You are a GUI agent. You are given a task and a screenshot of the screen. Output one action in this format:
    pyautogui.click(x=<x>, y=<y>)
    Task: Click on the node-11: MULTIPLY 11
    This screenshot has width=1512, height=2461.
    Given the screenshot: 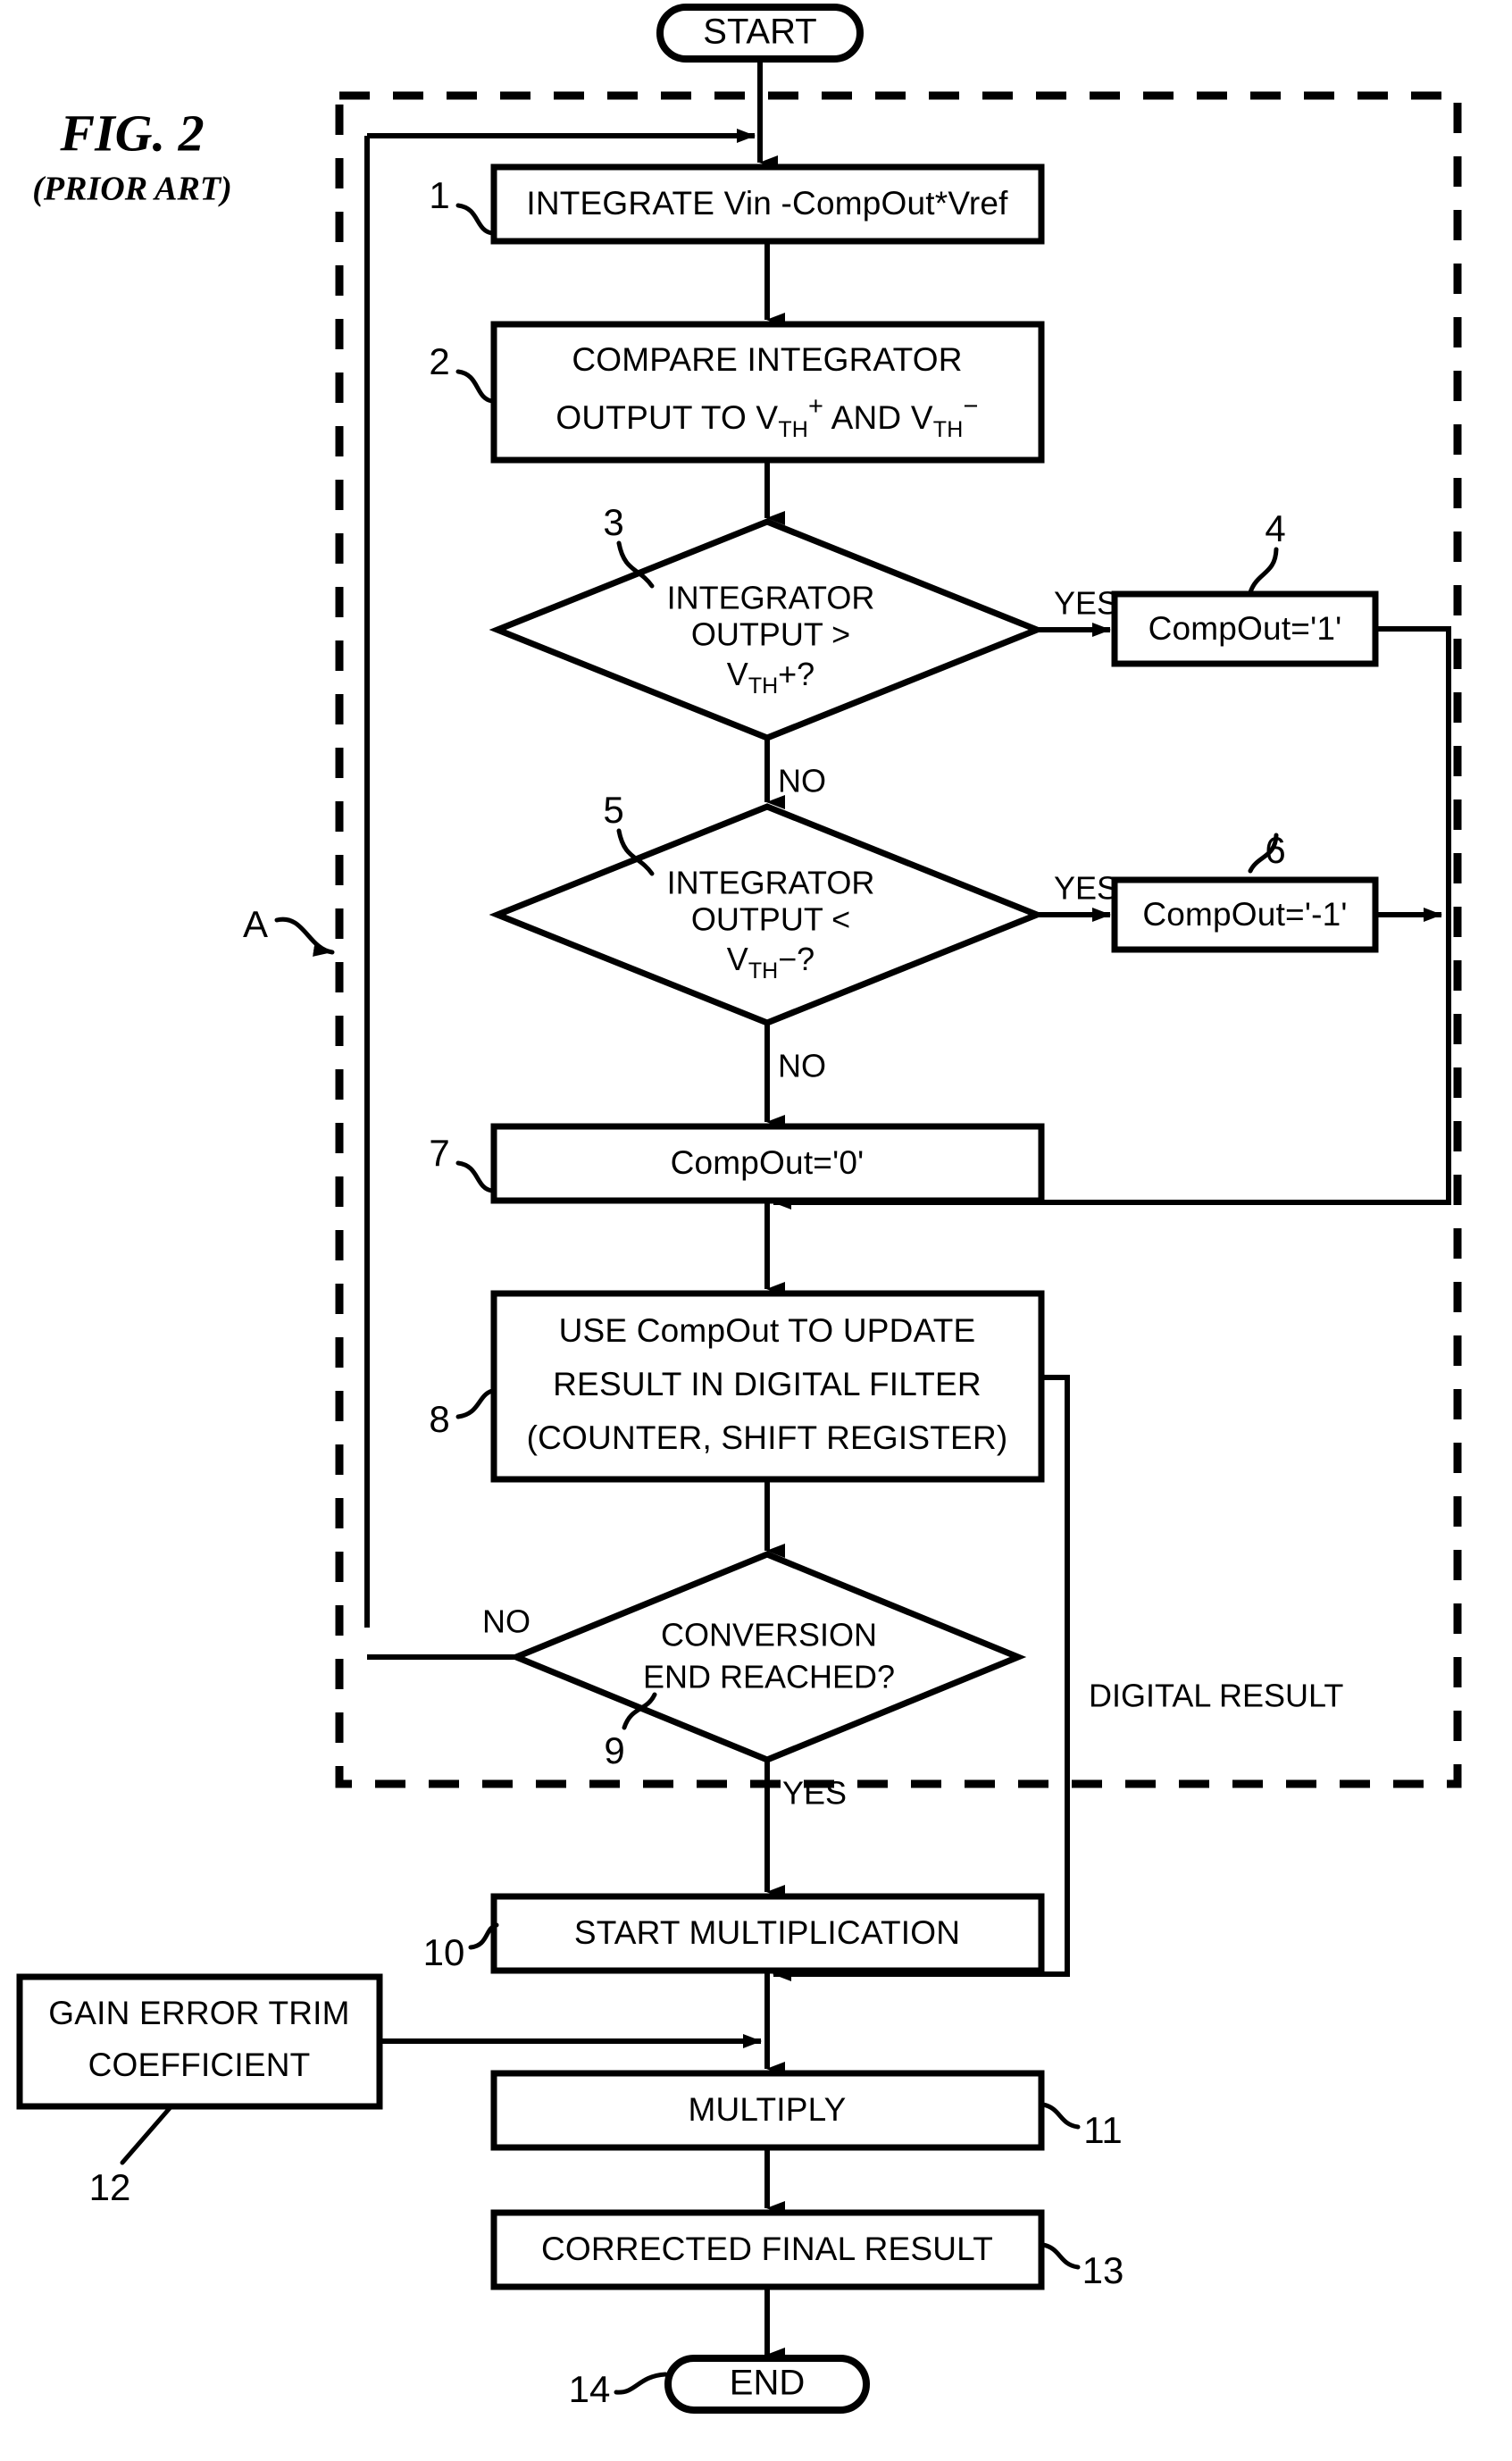 What is the action you would take?
    pyautogui.click(x=806, y=2111)
    